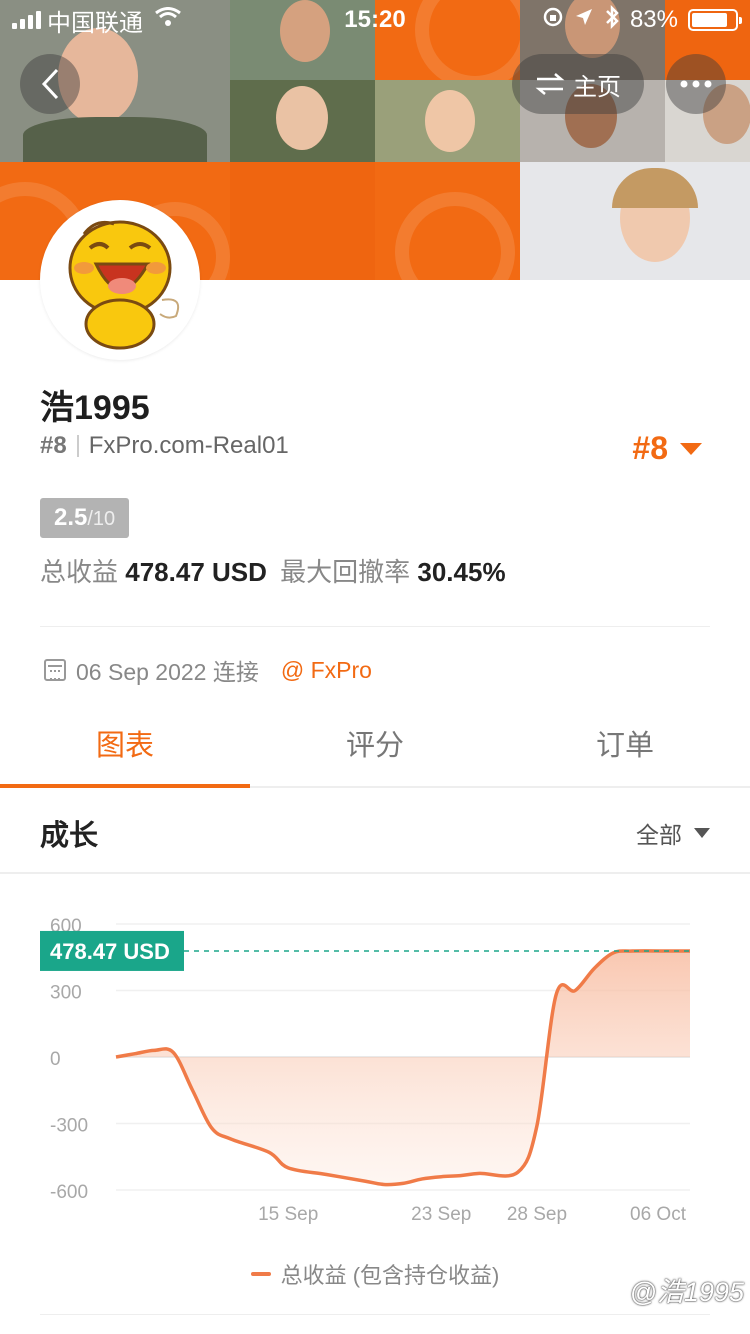 The height and width of the screenshot is (1334, 750). I want to click on home-button: 主页, so click(578, 84).